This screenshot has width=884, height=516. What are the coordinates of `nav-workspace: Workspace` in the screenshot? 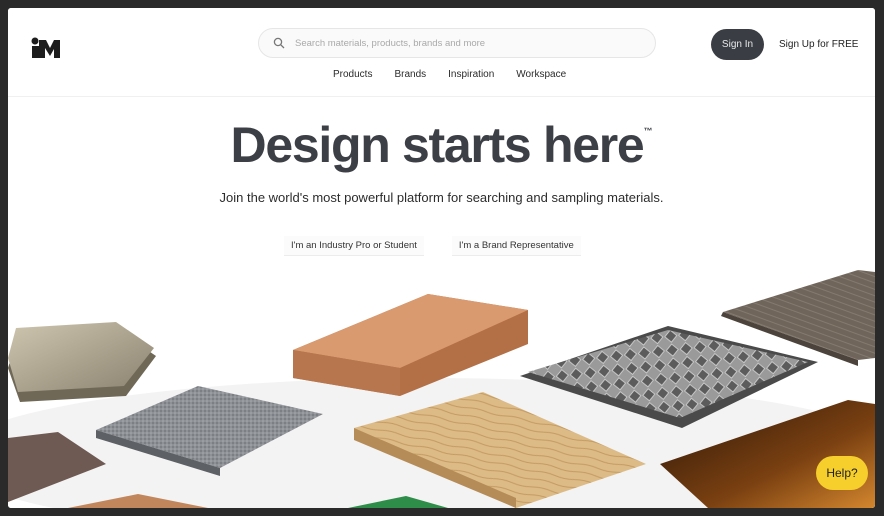 It's located at (541, 74).